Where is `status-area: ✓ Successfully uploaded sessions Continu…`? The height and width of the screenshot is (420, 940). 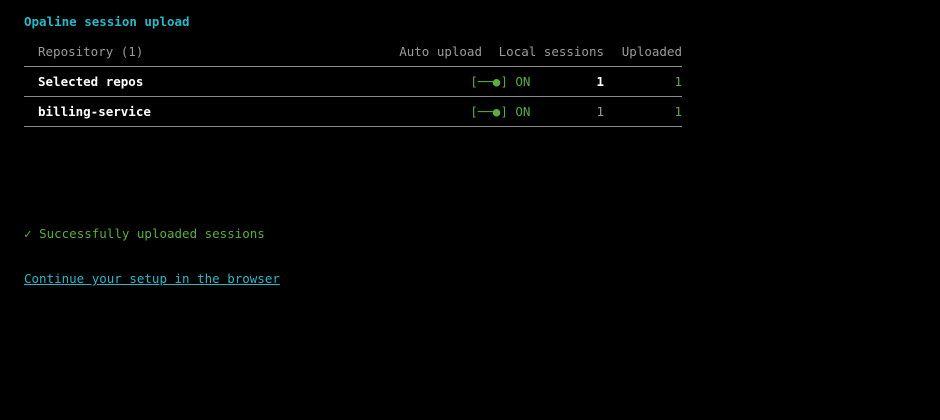
status-area: ✓ Successfully uploaded sessions Continu… is located at coordinates (152, 249).